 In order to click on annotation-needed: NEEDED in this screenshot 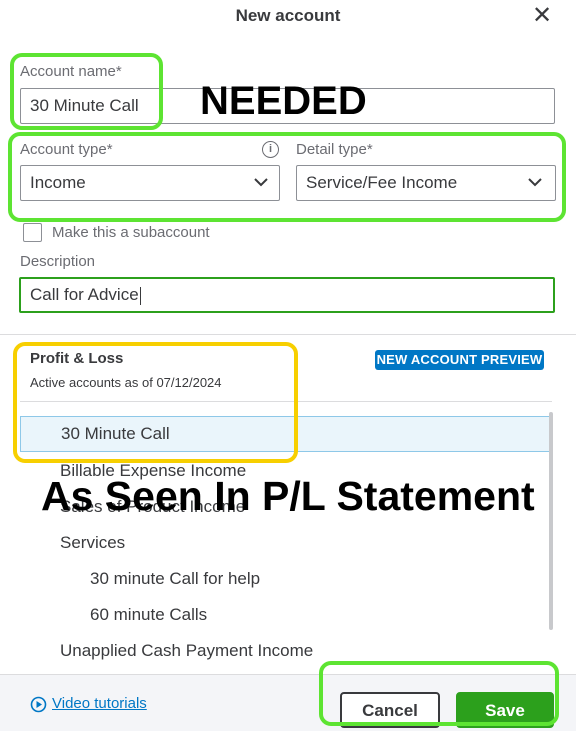, I will do `click(283, 101)`.